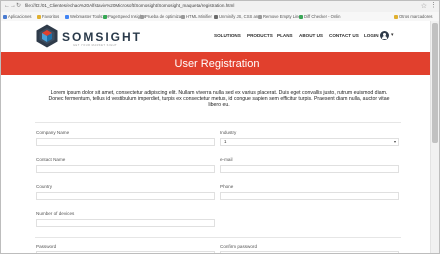 Image resolution: width=440 pixels, height=254 pixels. Describe the element at coordinates (53, 132) in the screenshot. I see `company-name-label: Company Name` at that location.